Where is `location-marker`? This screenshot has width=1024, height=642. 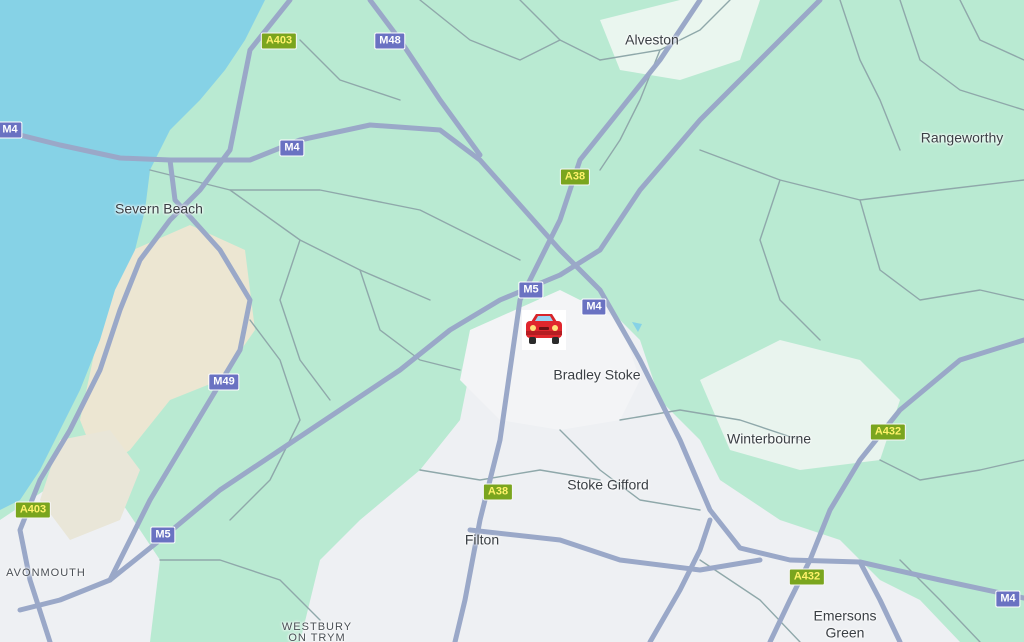 location-marker is located at coordinates (544, 330).